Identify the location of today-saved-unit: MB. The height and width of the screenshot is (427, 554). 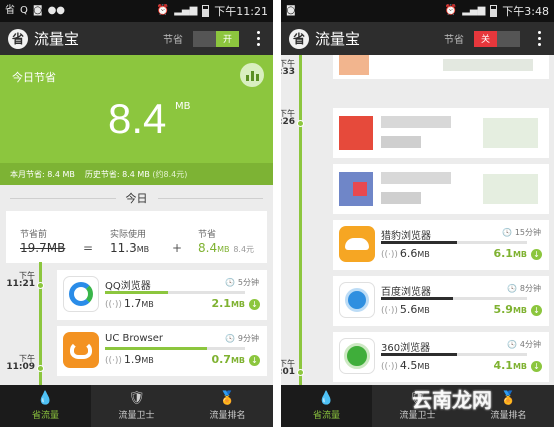
(183, 106).